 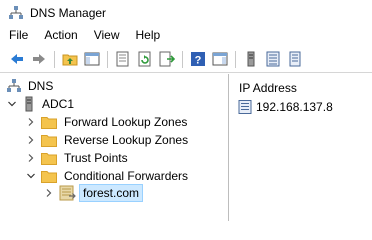 I want to click on list-item: 192.168.137.8, so click(x=285, y=107).